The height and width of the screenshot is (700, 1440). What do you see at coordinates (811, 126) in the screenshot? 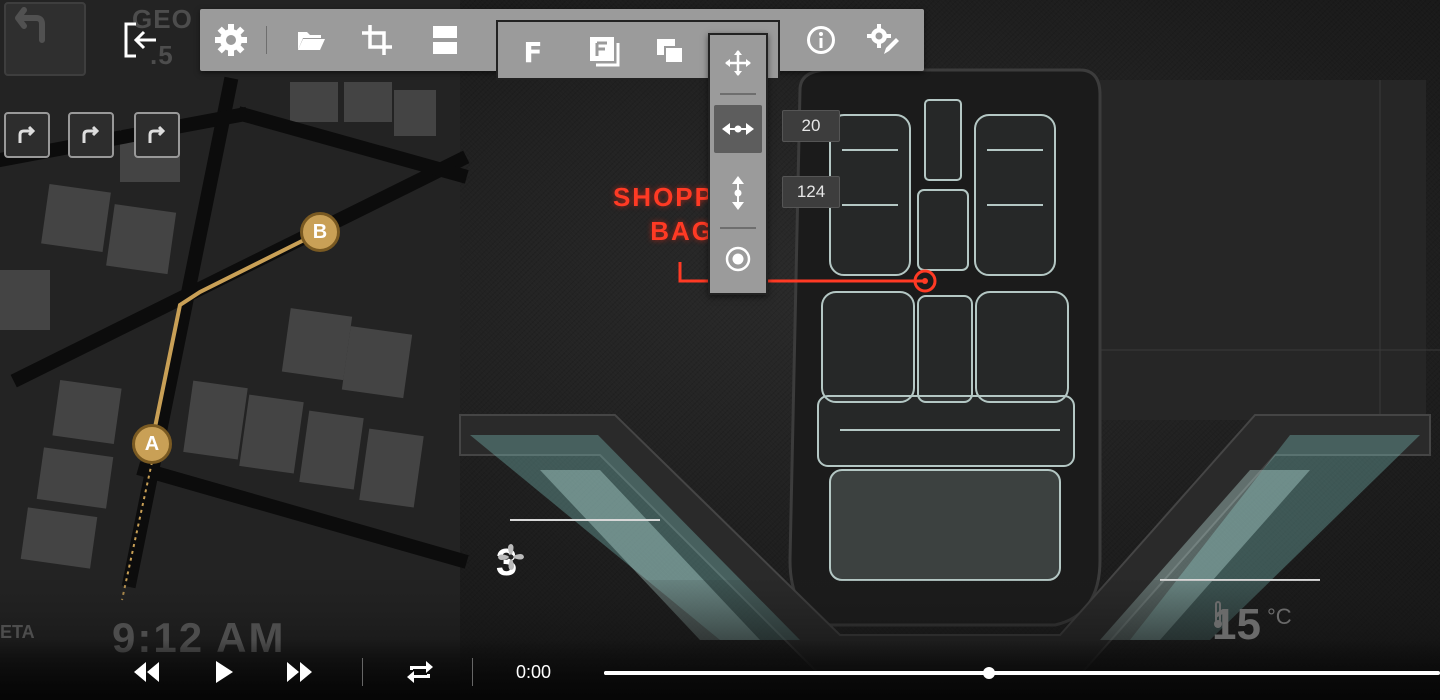
I see `horizontal-offset-value: 20` at bounding box center [811, 126].